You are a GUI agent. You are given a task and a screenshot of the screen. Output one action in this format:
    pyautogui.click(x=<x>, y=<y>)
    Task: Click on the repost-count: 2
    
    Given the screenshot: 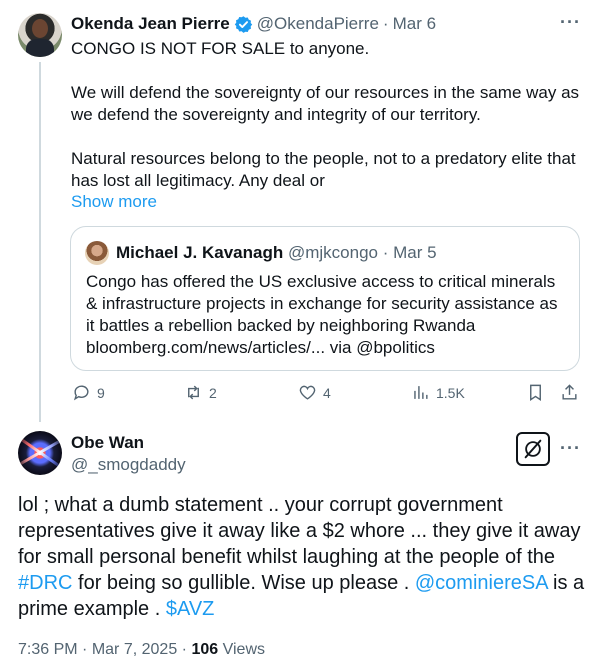 What is the action you would take?
    pyautogui.click(x=213, y=392)
    